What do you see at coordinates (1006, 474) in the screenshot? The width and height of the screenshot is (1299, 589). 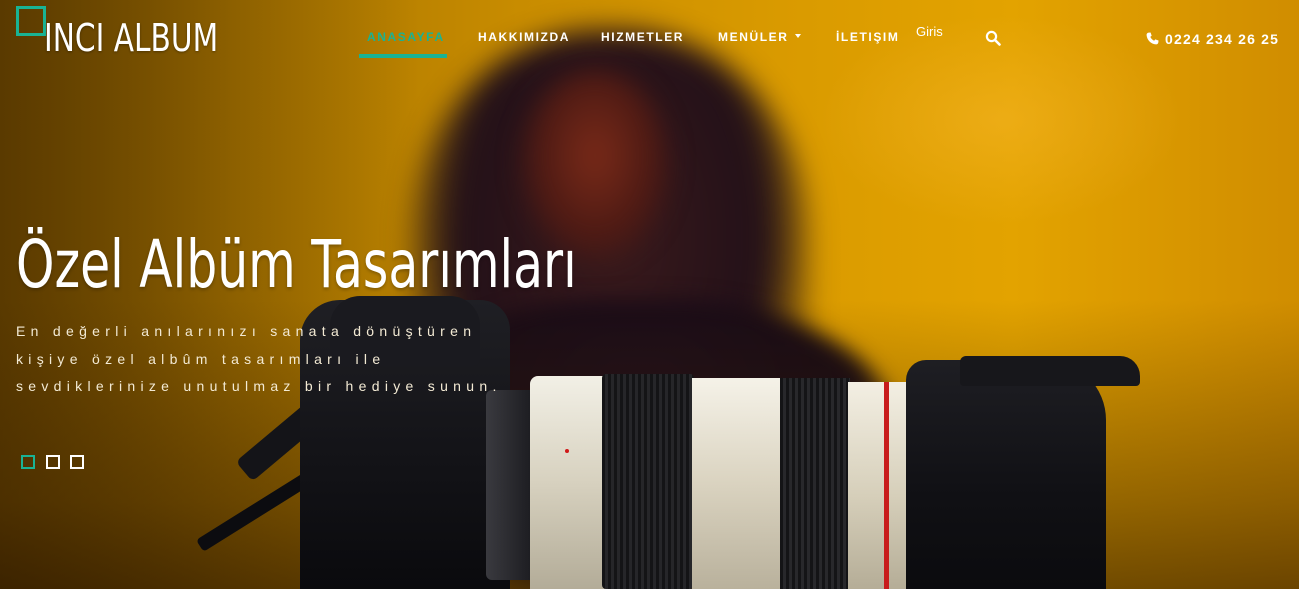 I see `lens-hood` at bounding box center [1006, 474].